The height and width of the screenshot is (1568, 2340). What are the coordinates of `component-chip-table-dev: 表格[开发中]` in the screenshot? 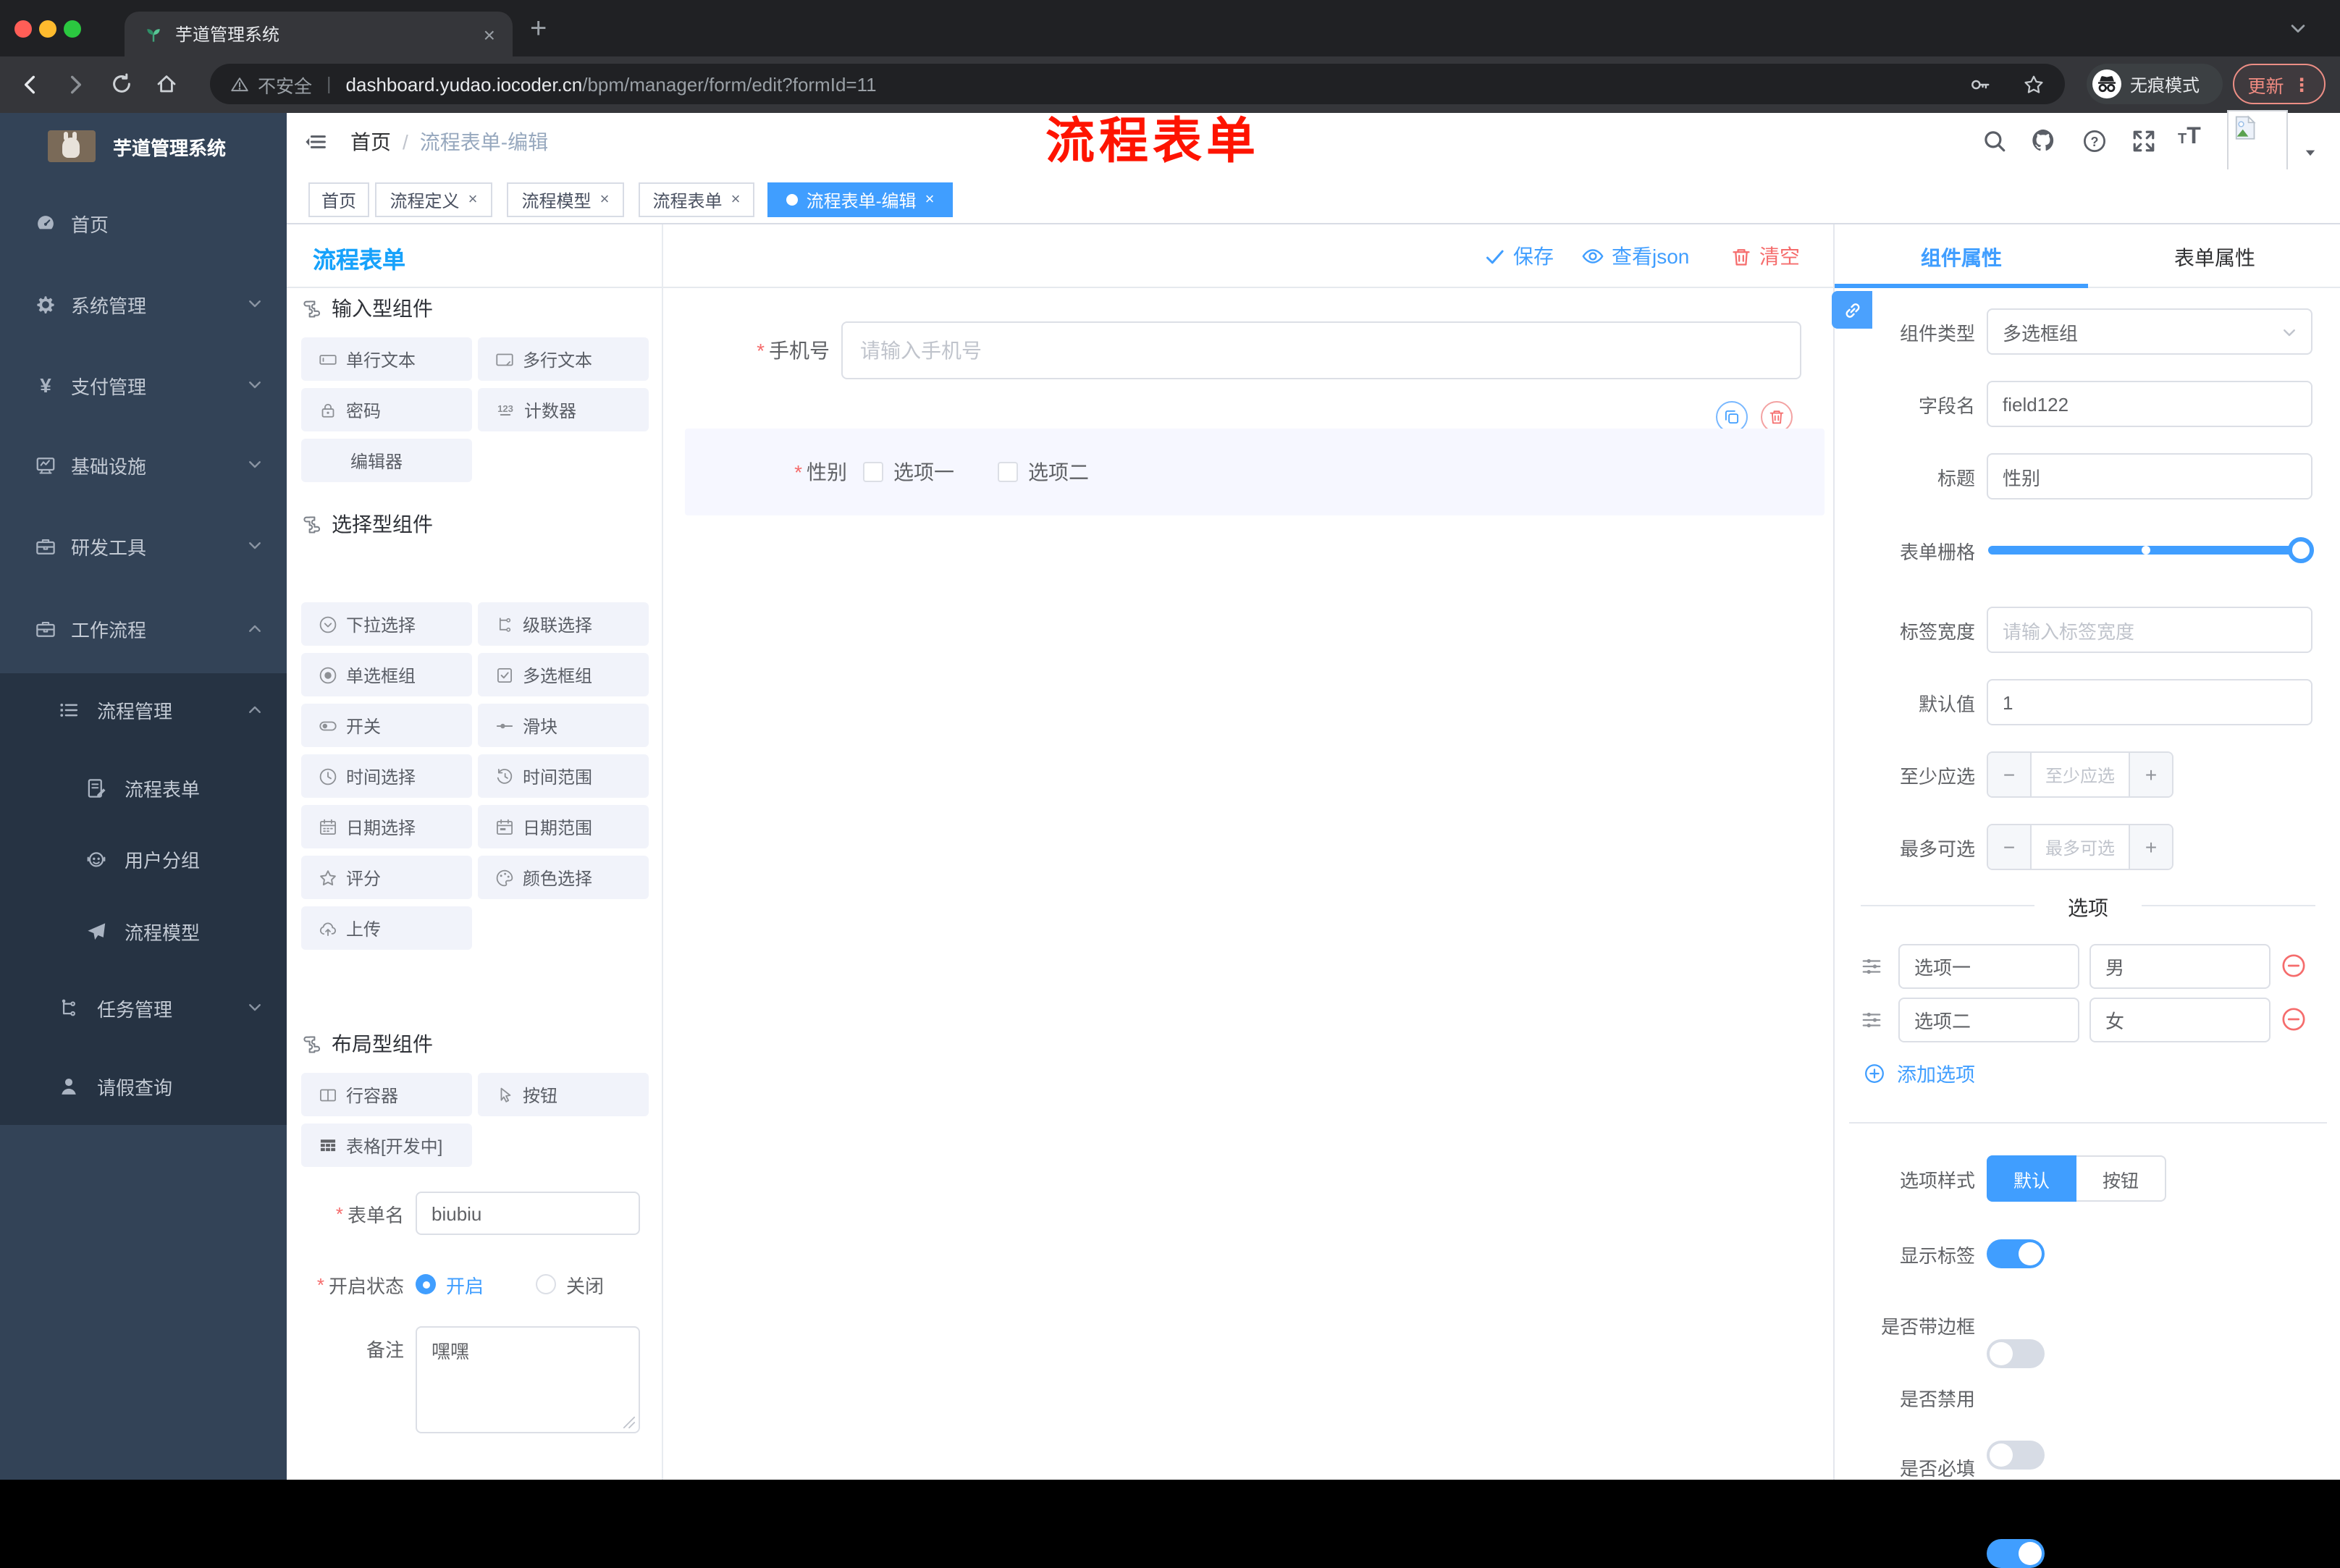 It's located at (386, 1145).